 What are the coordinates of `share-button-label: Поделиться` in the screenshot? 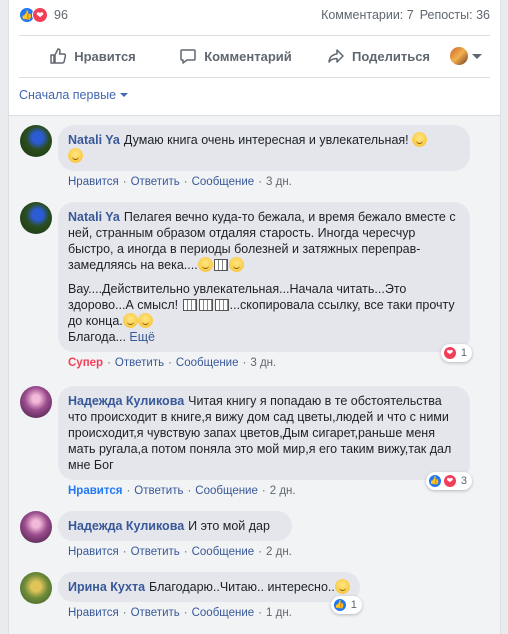 It's located at (391, 56).